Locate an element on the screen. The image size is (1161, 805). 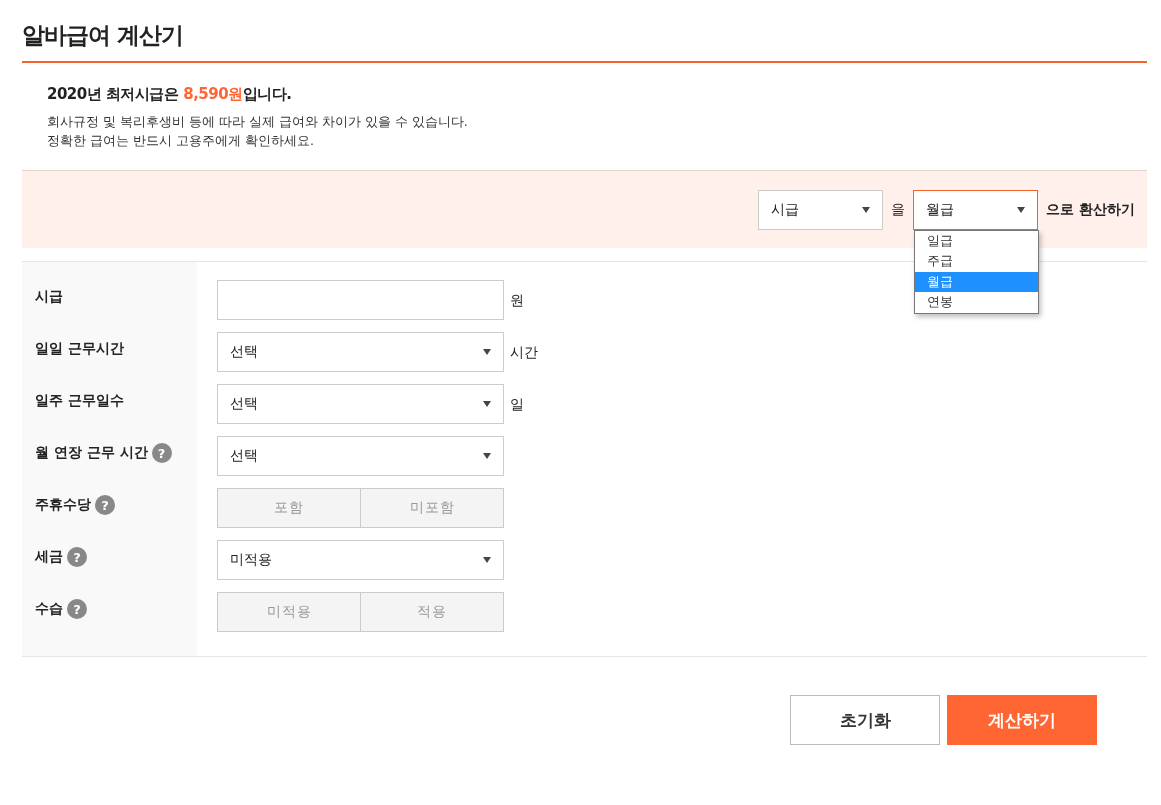
field-label: 일일 근무시간 is located at coordinates (79, 349).